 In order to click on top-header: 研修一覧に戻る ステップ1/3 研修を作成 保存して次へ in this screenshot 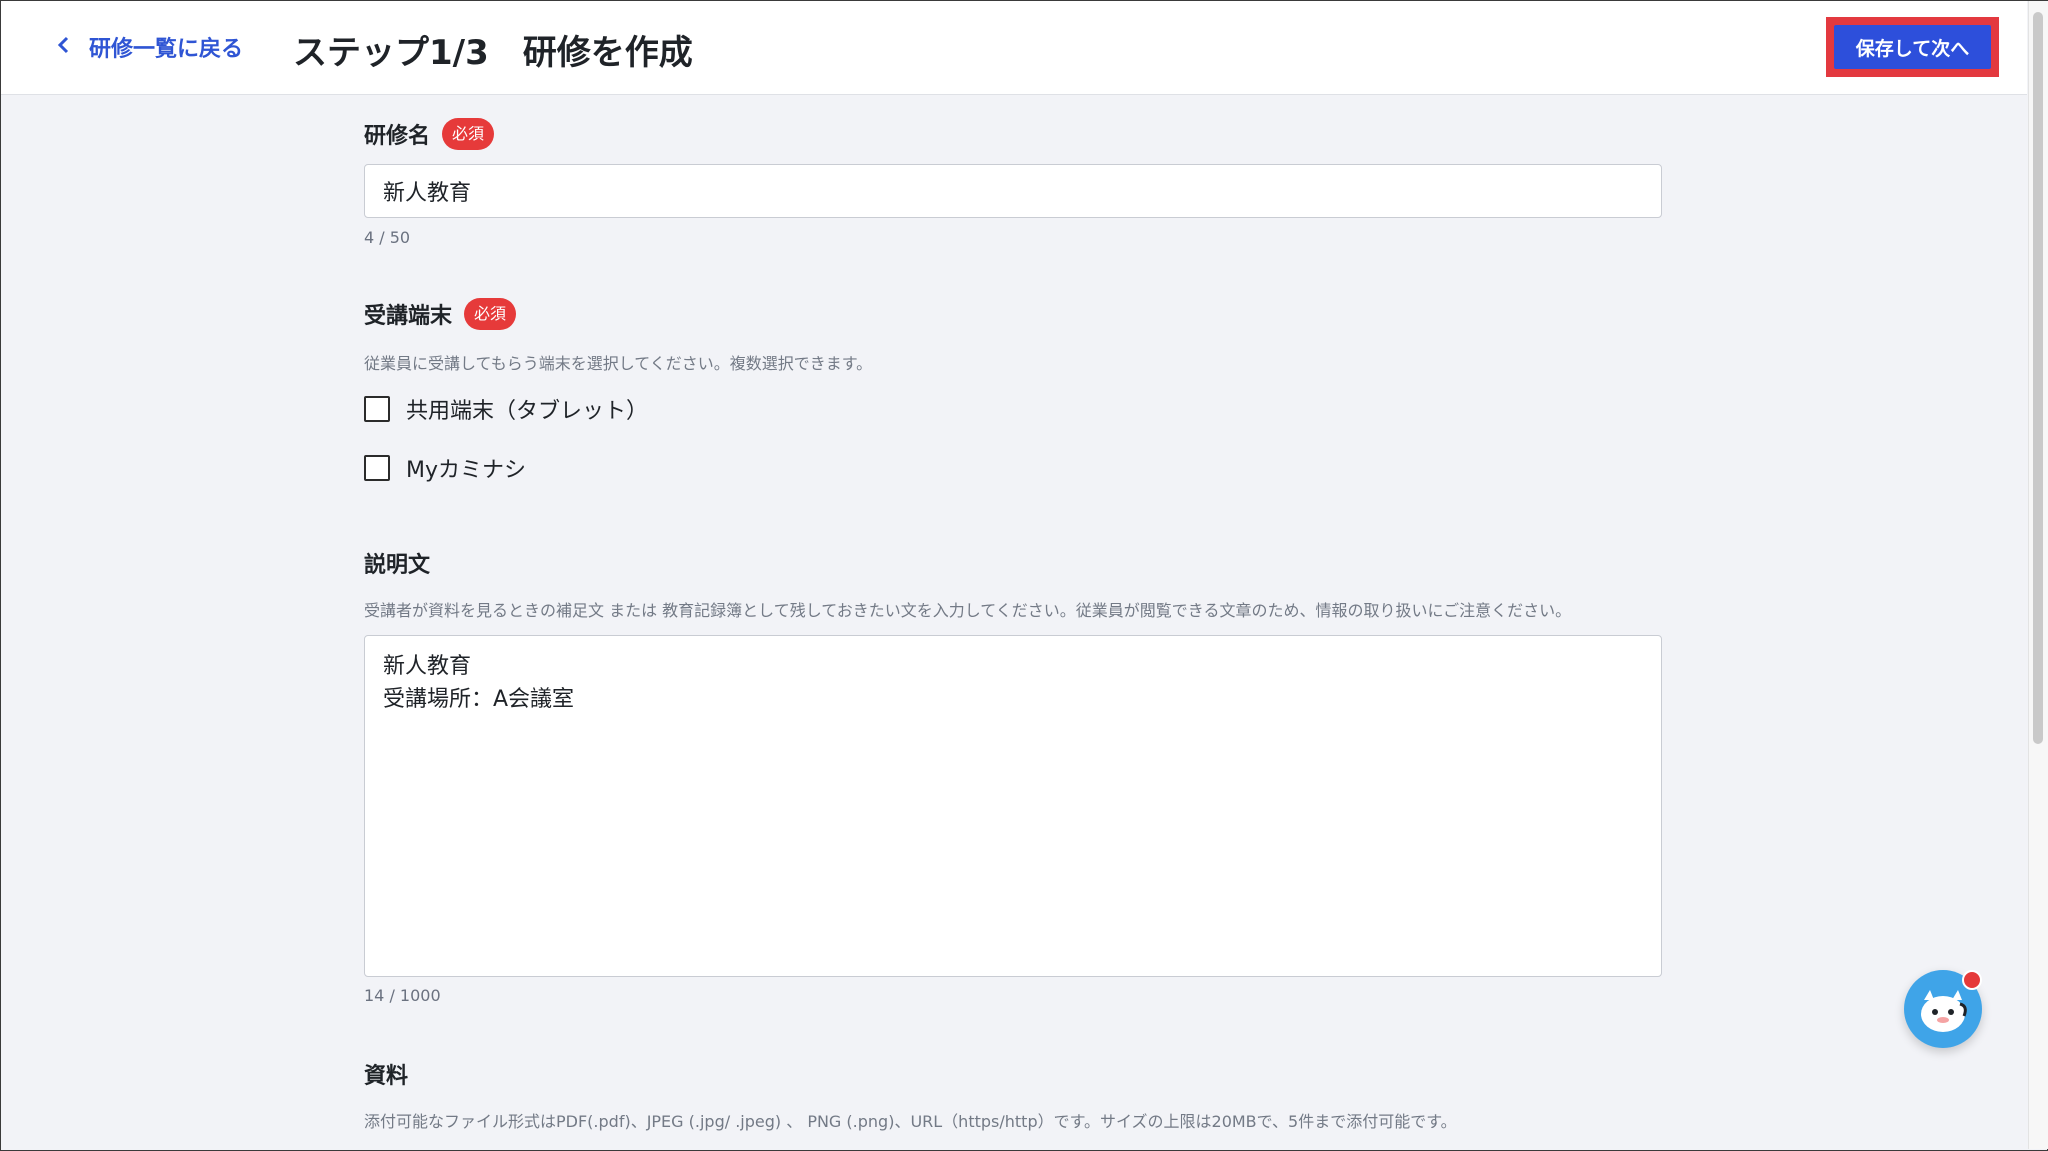, I will do `click(1014, 48)`.